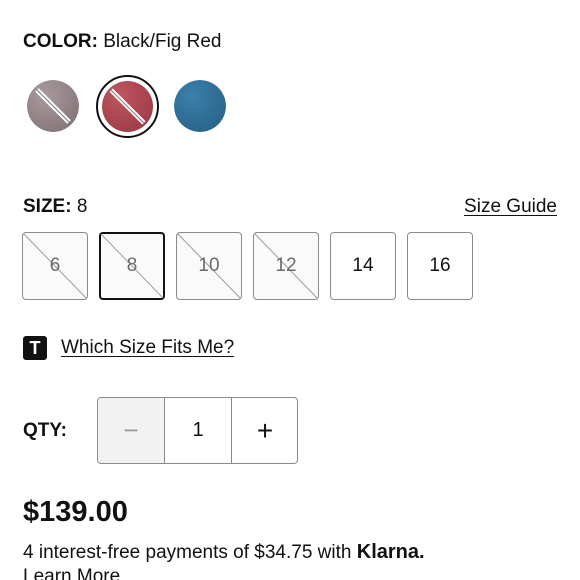 The width and height of the screenshot is (580, 580). Describe the element at coordinates (200, 106) in the screenshot. I see `color-swatch-blue` at that location.